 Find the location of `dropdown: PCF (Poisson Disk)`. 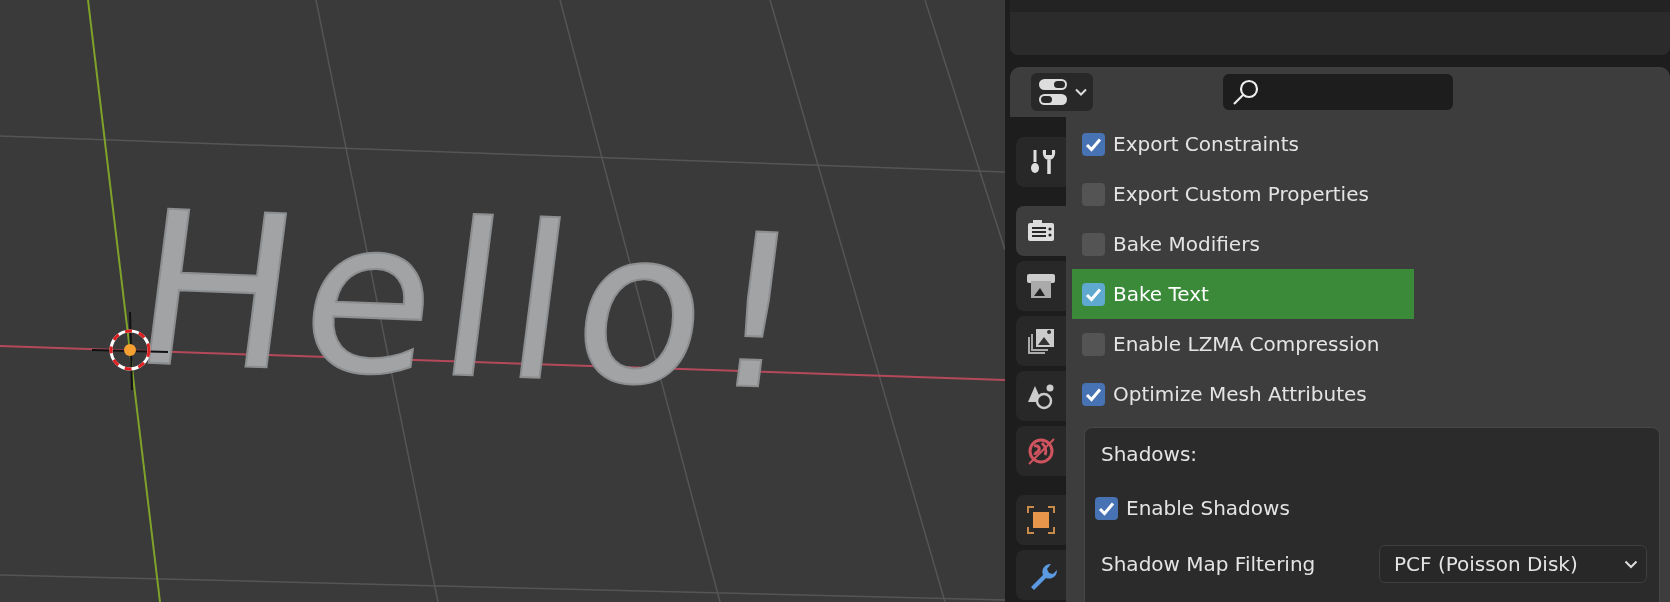

dropdown: PCF (Poisson Disk) is located at coordinates (1513, 564).